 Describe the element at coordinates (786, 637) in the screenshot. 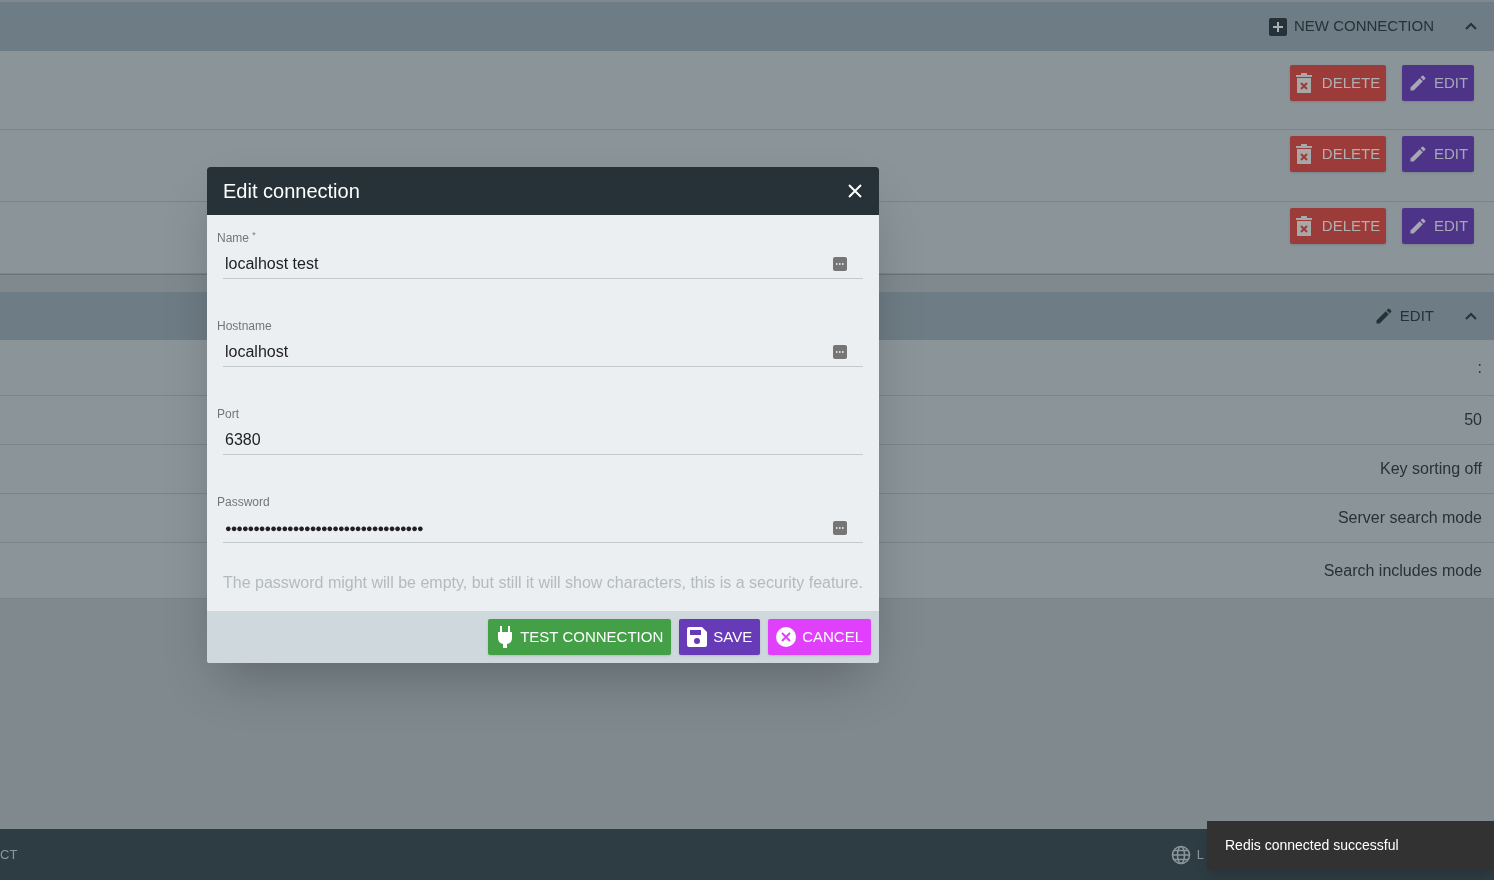

I see `cancel-icon` at that location.